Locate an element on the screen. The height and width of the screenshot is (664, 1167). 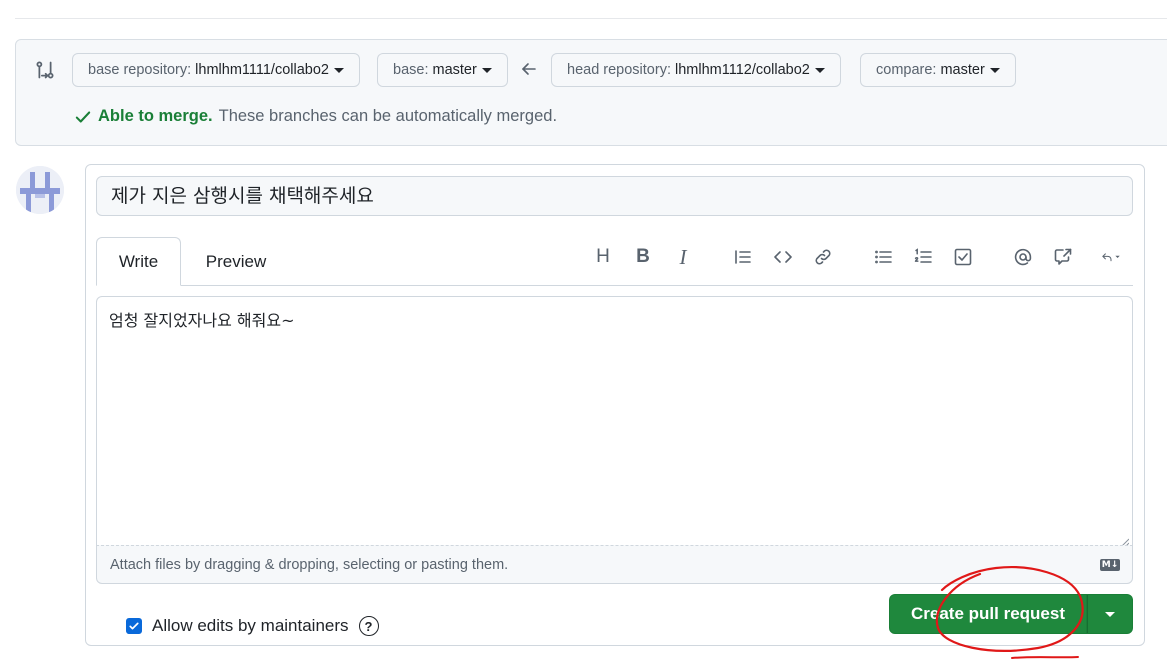
top-divider is located at coordinates (591, 18).